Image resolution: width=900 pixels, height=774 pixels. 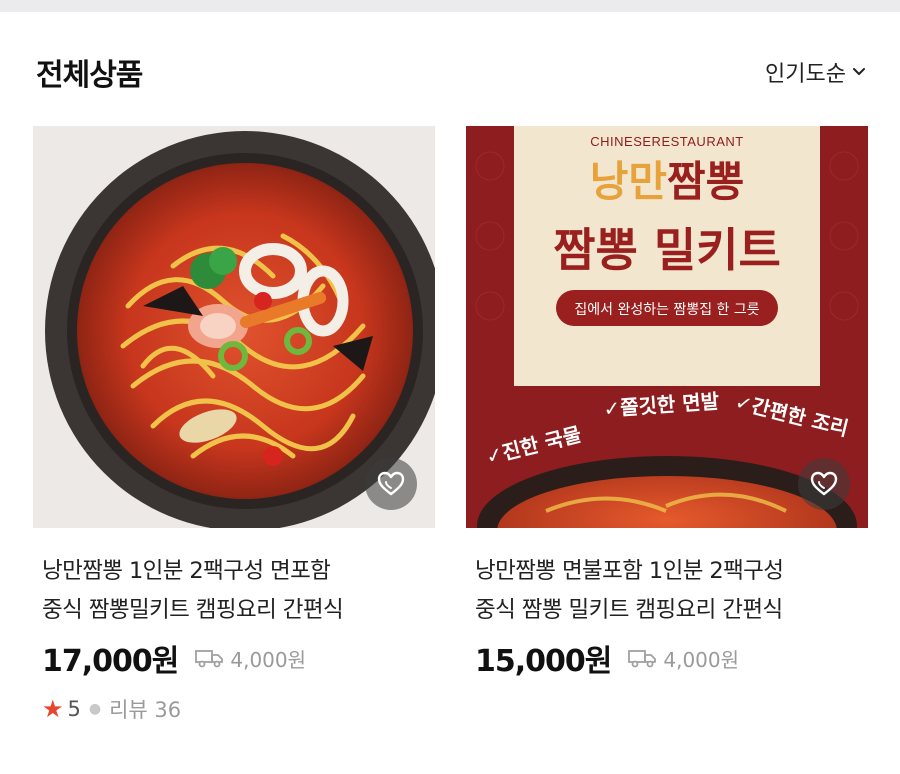 What do you see at coordinates (450, 6) in the screenshot?
I see `status-bar` at bounding box center [450, 6].